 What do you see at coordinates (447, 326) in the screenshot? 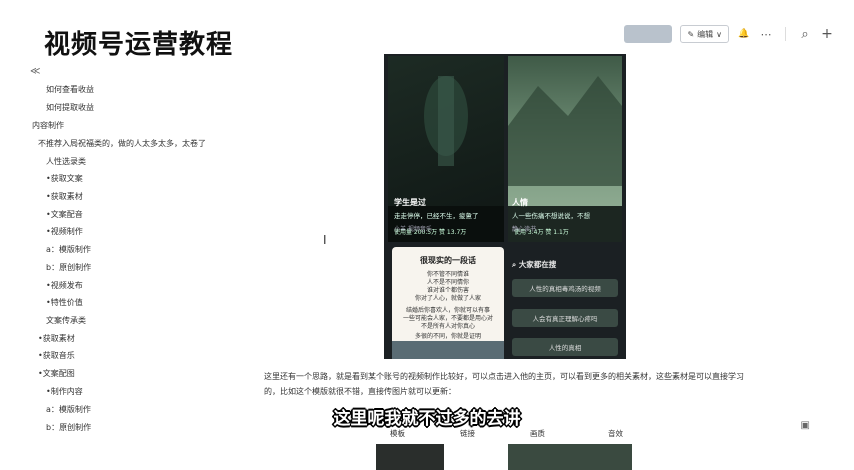
I see `quote-line: 不是所有人对你真心` at bounding box center [447, 326].